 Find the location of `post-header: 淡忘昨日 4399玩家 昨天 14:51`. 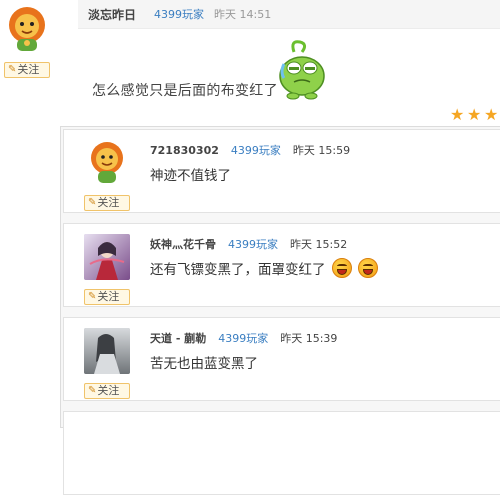

post-header: 淡忘昨日 4399玩家 昨天 14:51 is located at coordinates (289, 14).